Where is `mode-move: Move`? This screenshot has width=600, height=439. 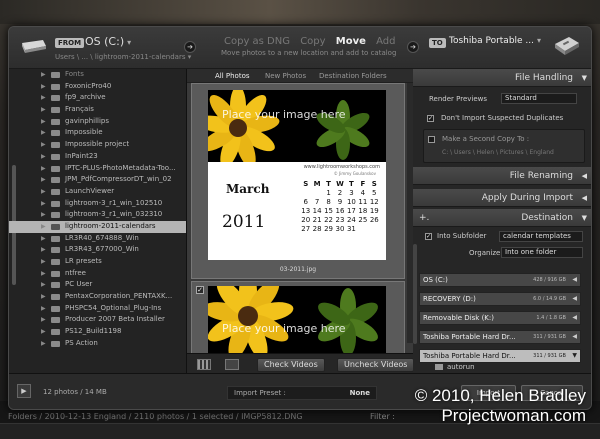
mode-move: Move is located at coordinates (351, 41).